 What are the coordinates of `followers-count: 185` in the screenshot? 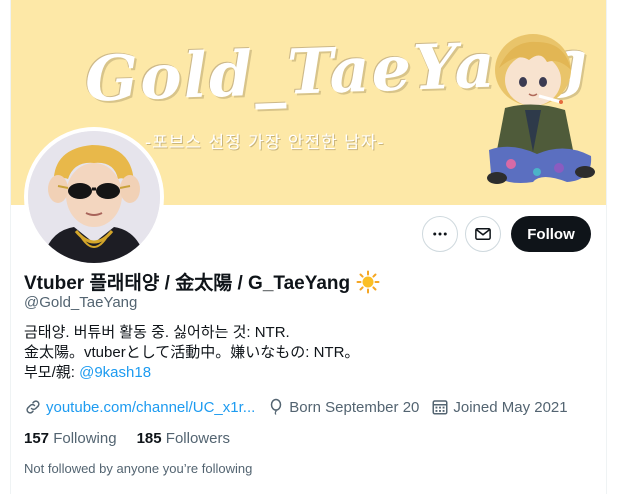 It's located at (149, 438).